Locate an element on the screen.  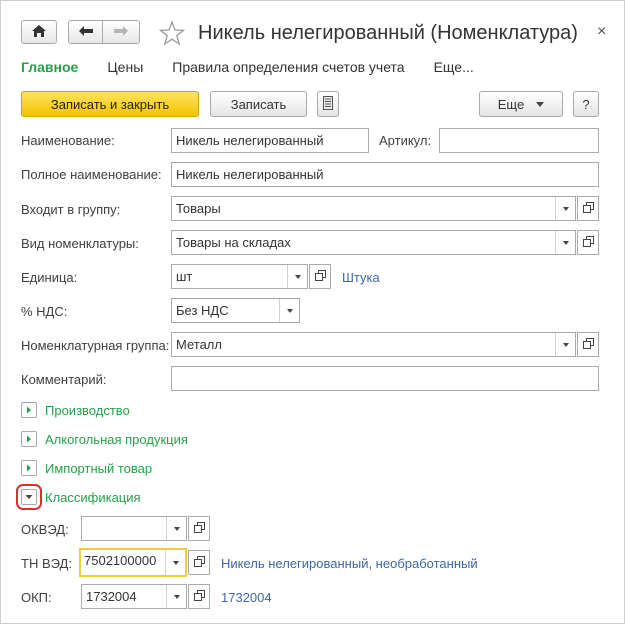
vat-value: Без НДС is located at coordinates (202, 310).